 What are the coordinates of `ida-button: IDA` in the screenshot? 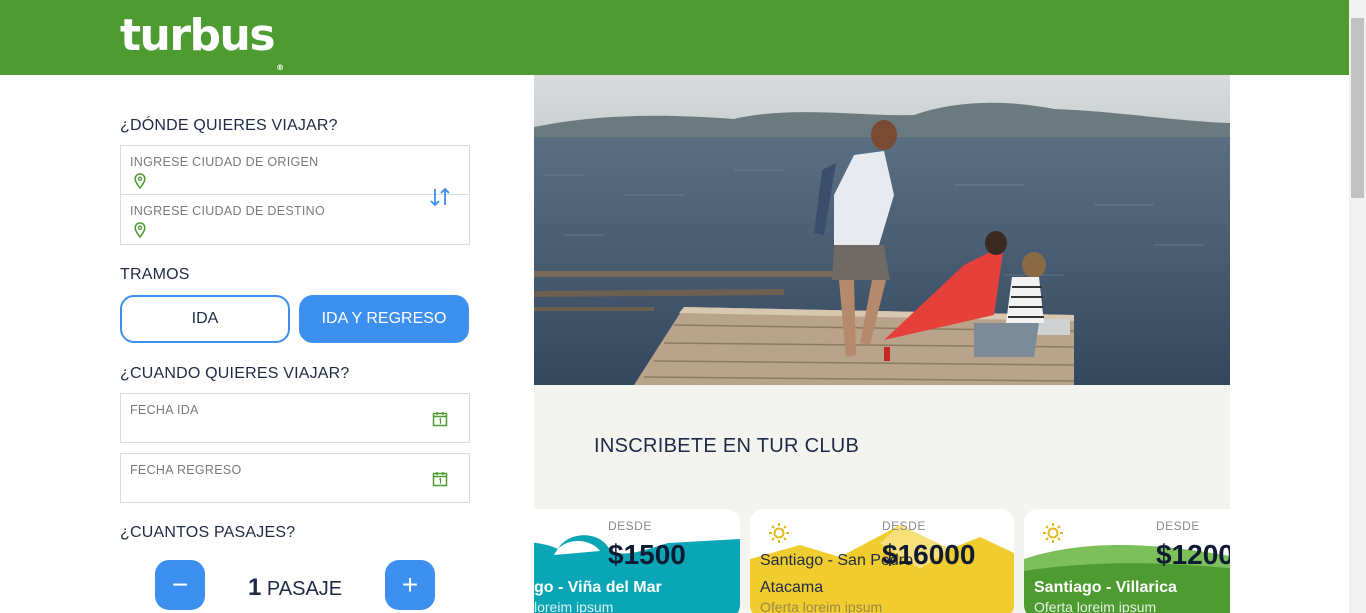 It's located at (205, 319).